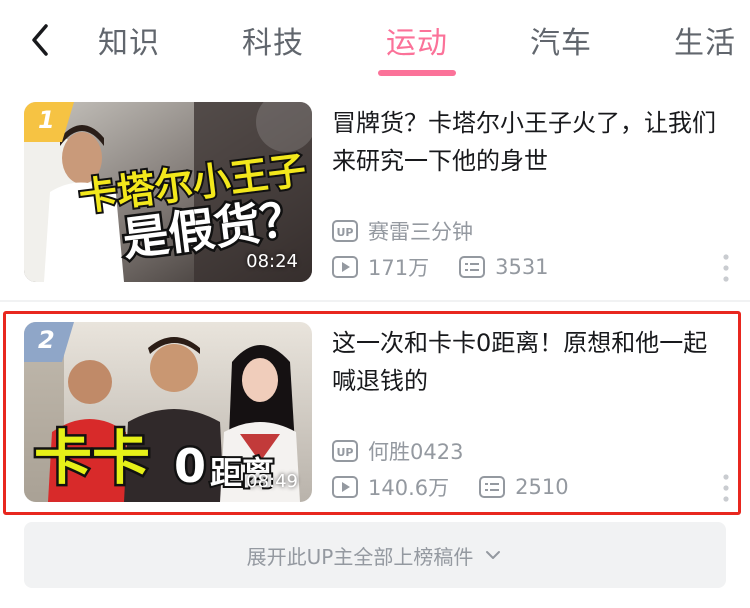 This screenshot has height=608, width=750. What do you see at coordinates (273, 40) in the screenshot?
I see `tab-technology: 科技` at bounding box center [273, 40].